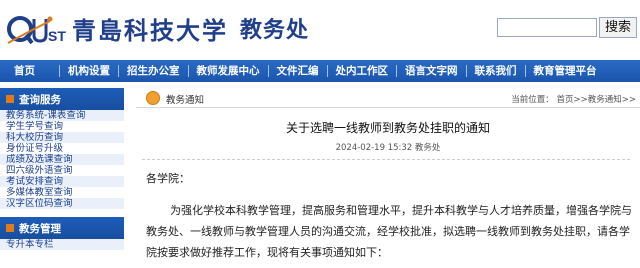 This screenshot has width=640, height=268. What do you see at coordinates (62, 137) in the screenshot?
I see `sidebar-item-calendar: 科大校历查询` at bounding box center [62, 137].